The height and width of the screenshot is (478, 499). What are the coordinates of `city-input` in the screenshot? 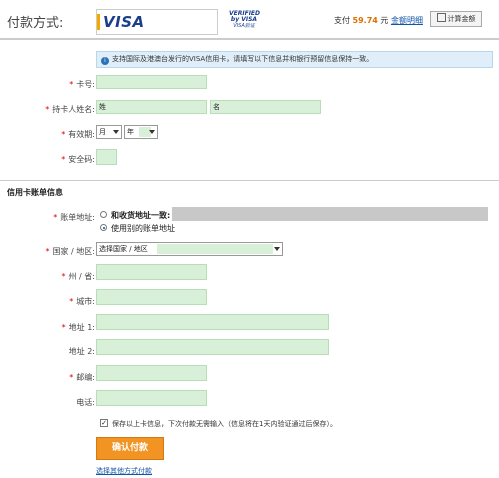 It's located at (151, 297).